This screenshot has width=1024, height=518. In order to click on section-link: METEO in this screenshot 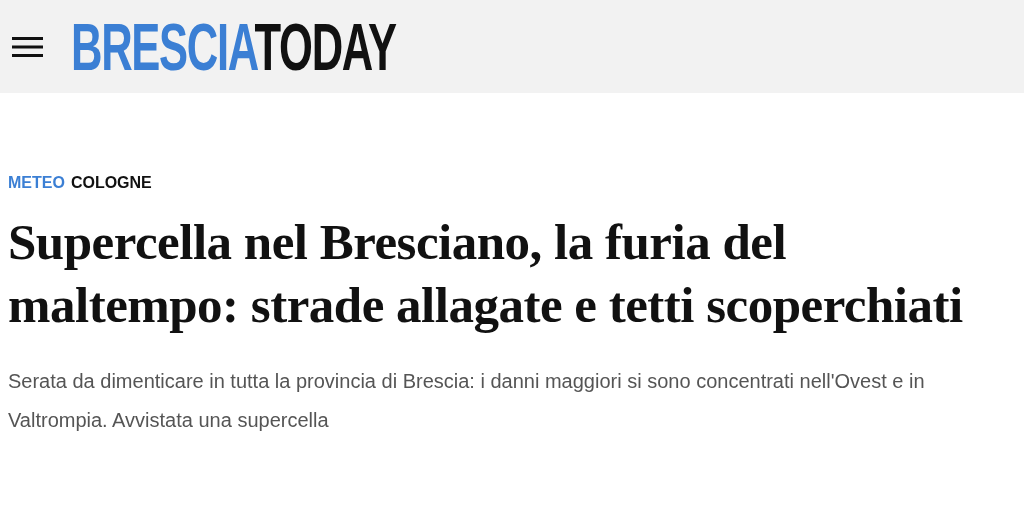, I will do `click(36, 183)`.